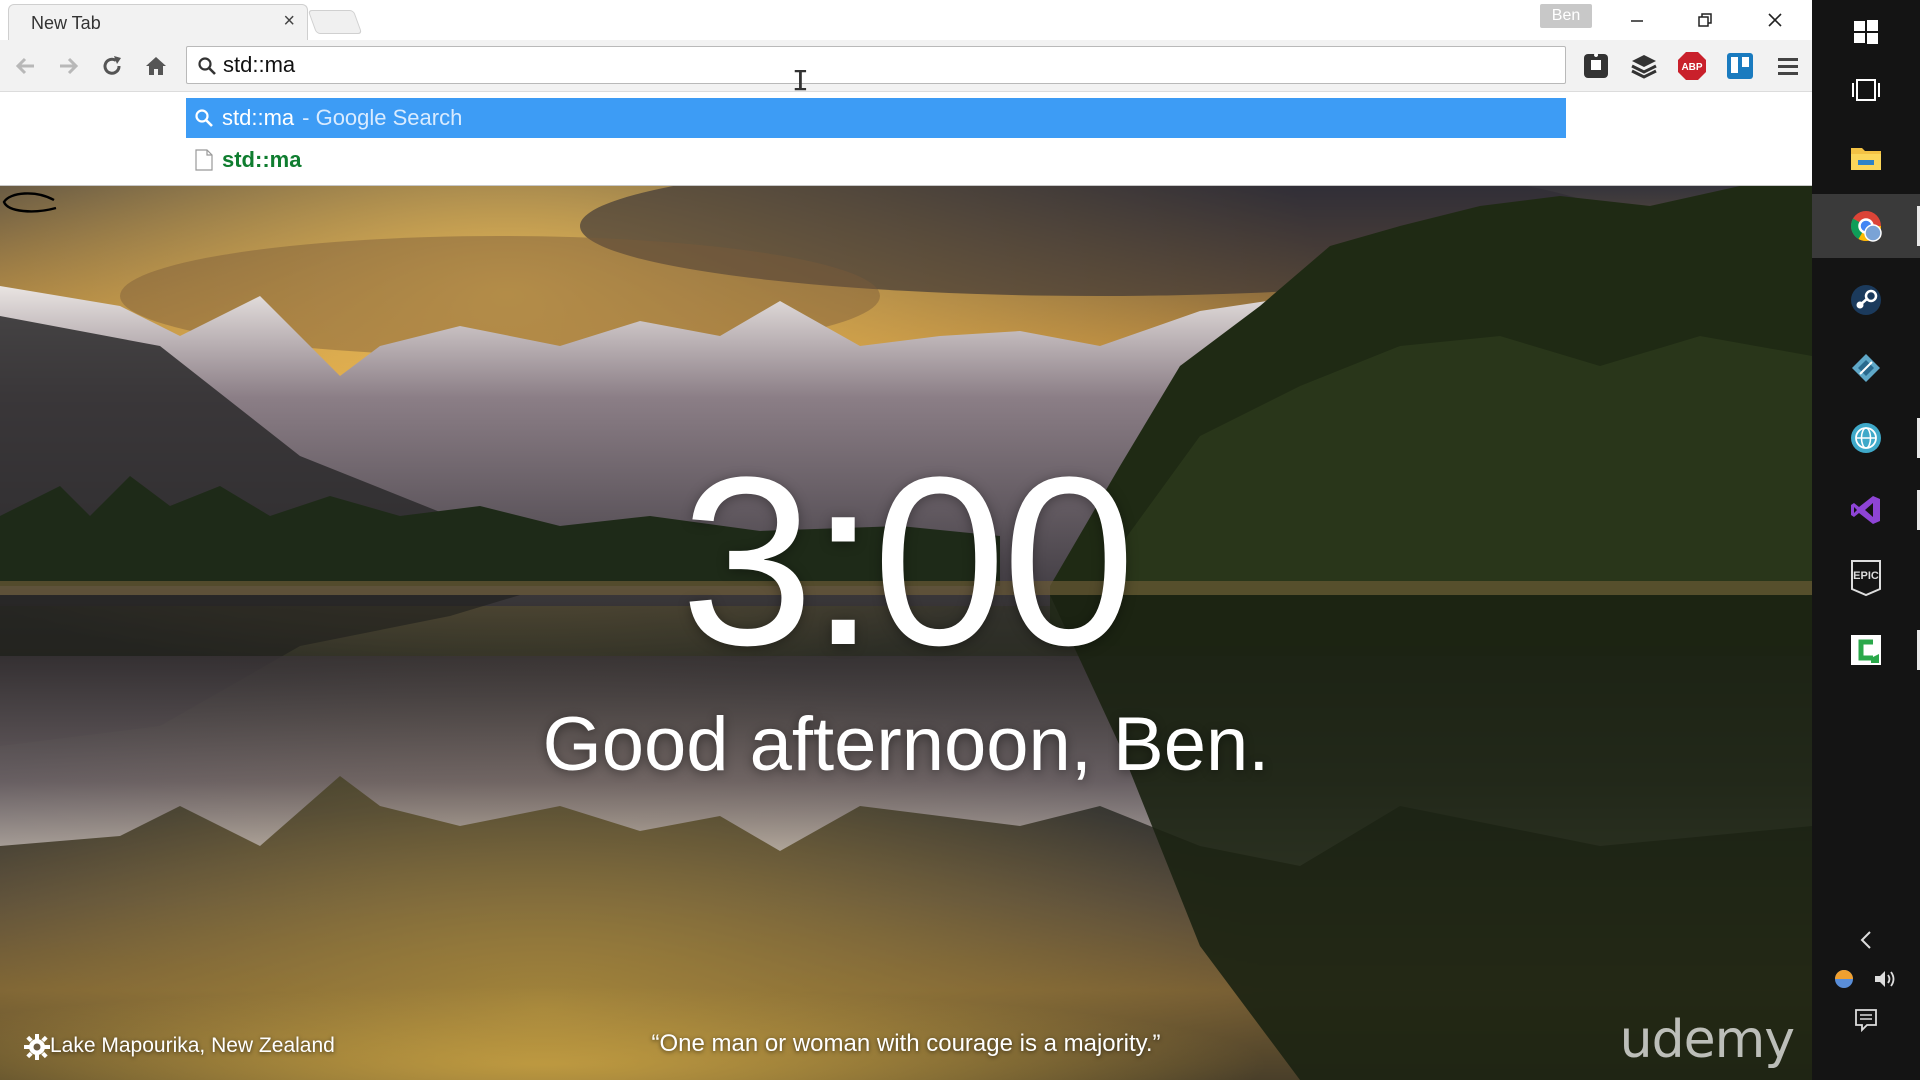  Describe the element at coordinates (335, 22) in the screenshot. I see `new-tab-button` at that location.